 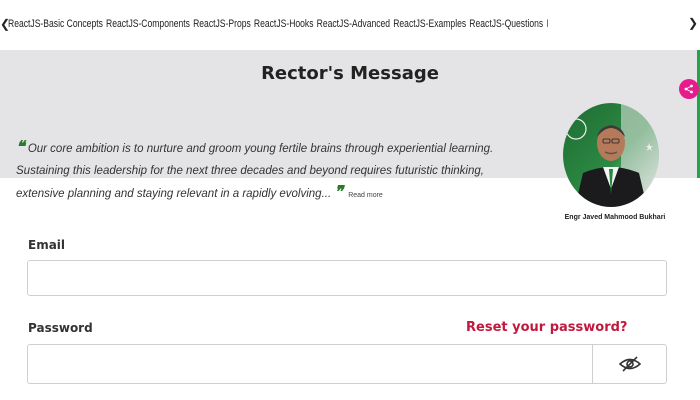 What do you see at coordinates (546, 24) in the screenshot?
I see `tag-link: ReactJS-Quiz` at bounding box center [546, 24].